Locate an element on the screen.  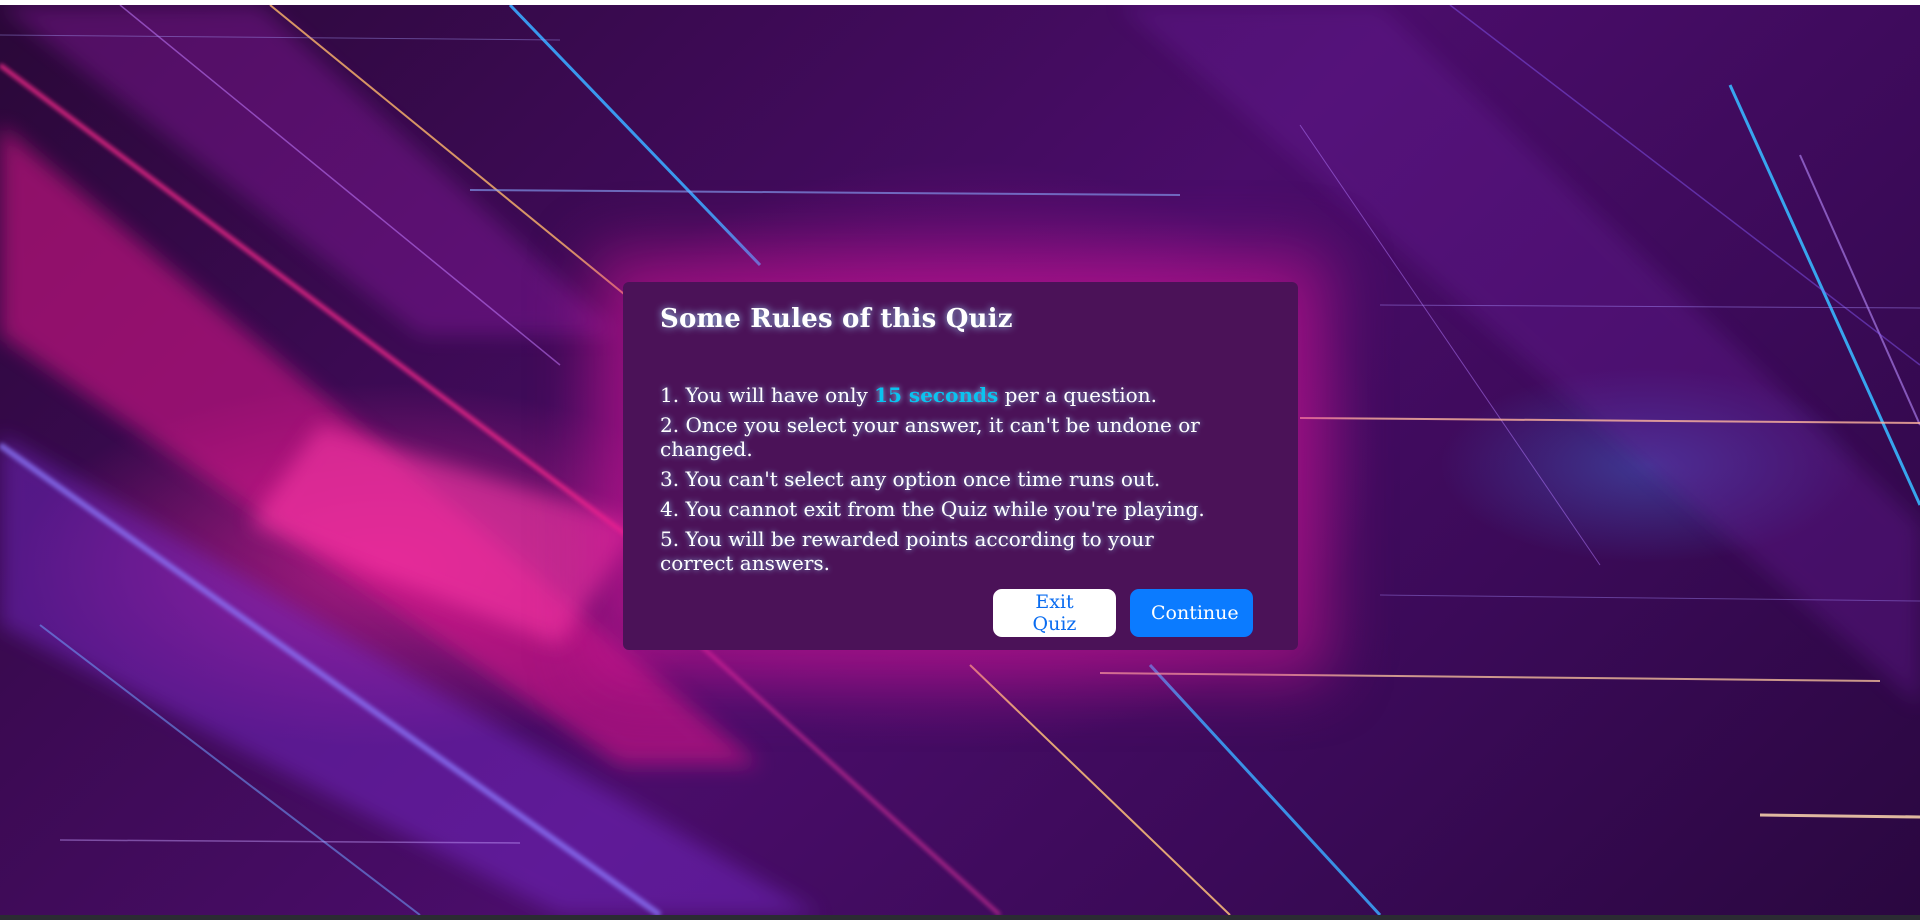
rule-number: 3. is located at coordinates (670, 479).